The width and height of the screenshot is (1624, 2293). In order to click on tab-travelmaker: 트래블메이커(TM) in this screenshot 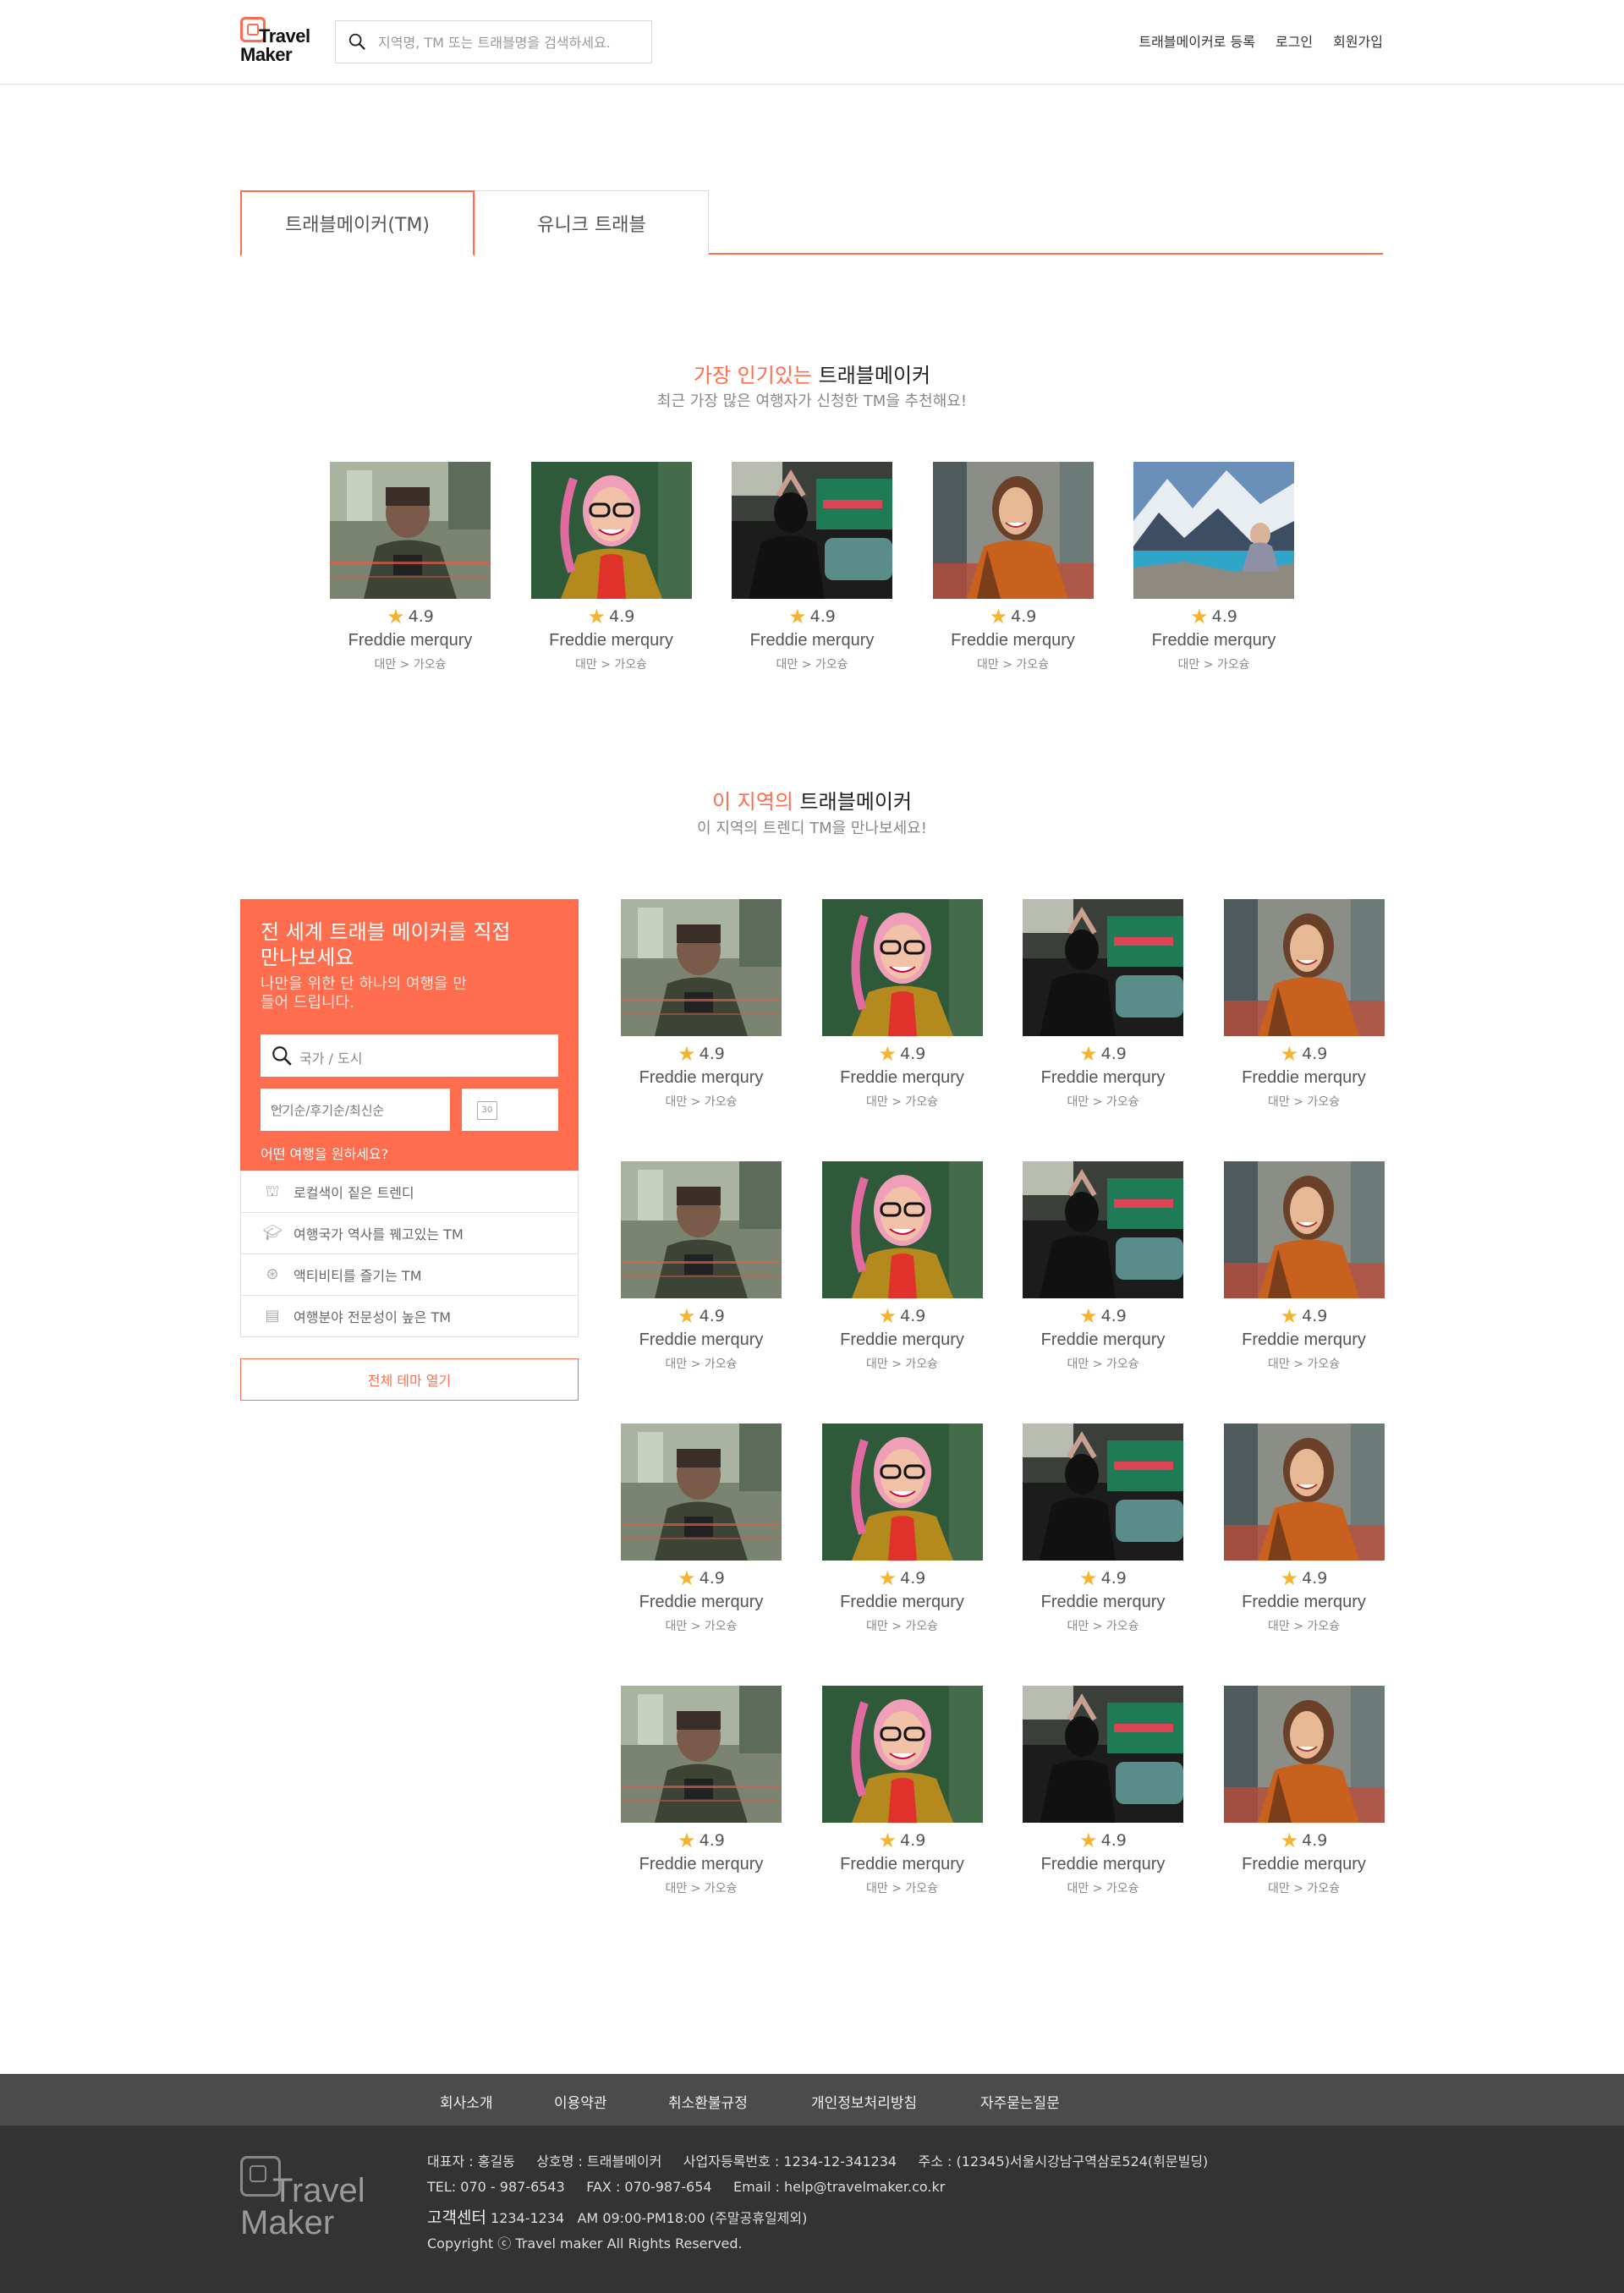, I will do `click(357, 223)`.